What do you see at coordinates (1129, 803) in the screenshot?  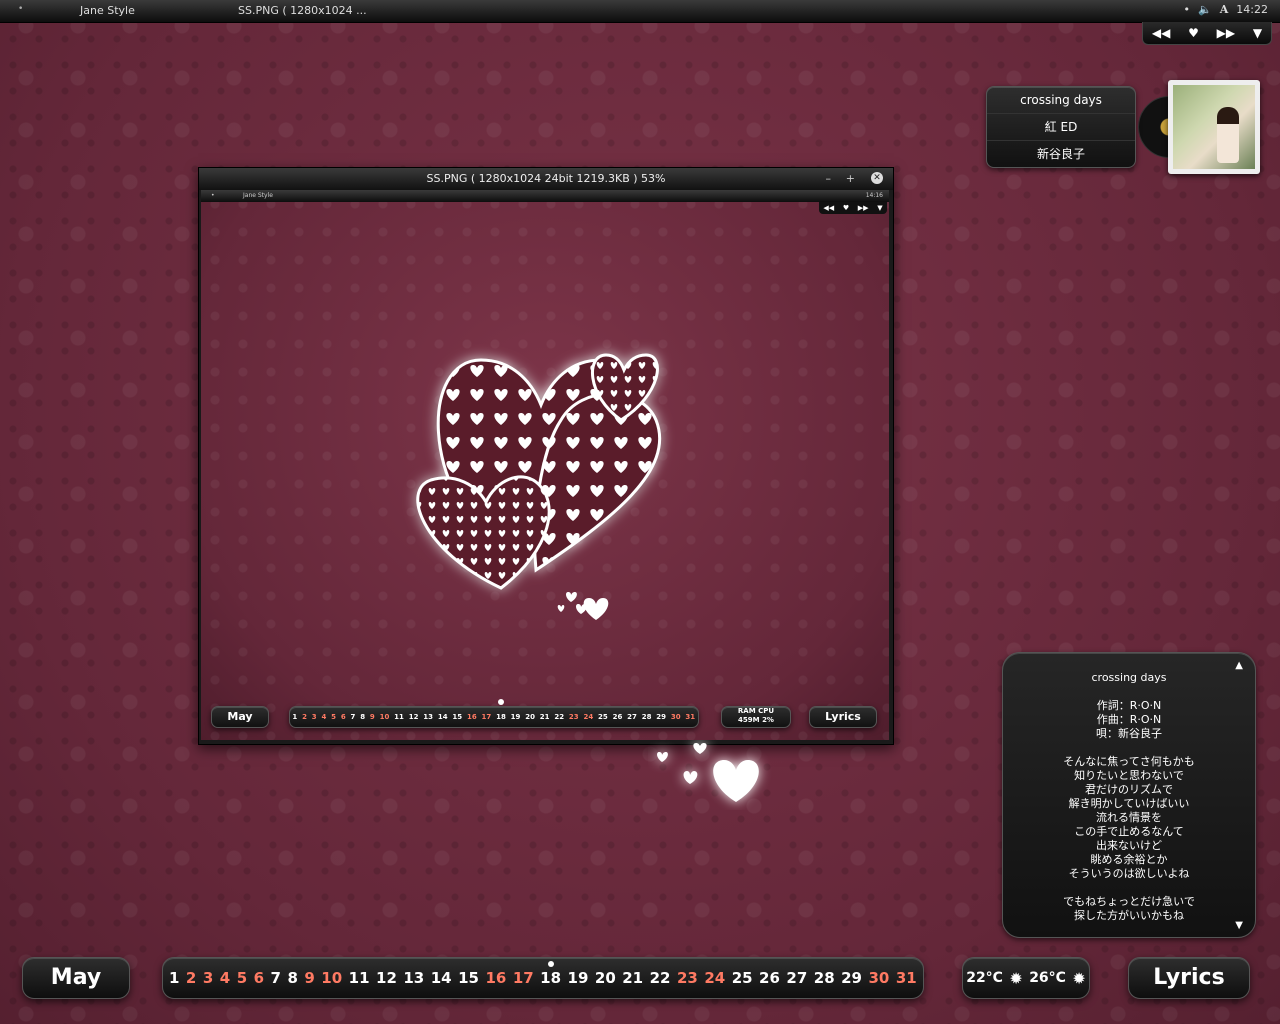 I see `lyrics-line: 解き明かしていけばいい` at bounding box center [1129, 803].